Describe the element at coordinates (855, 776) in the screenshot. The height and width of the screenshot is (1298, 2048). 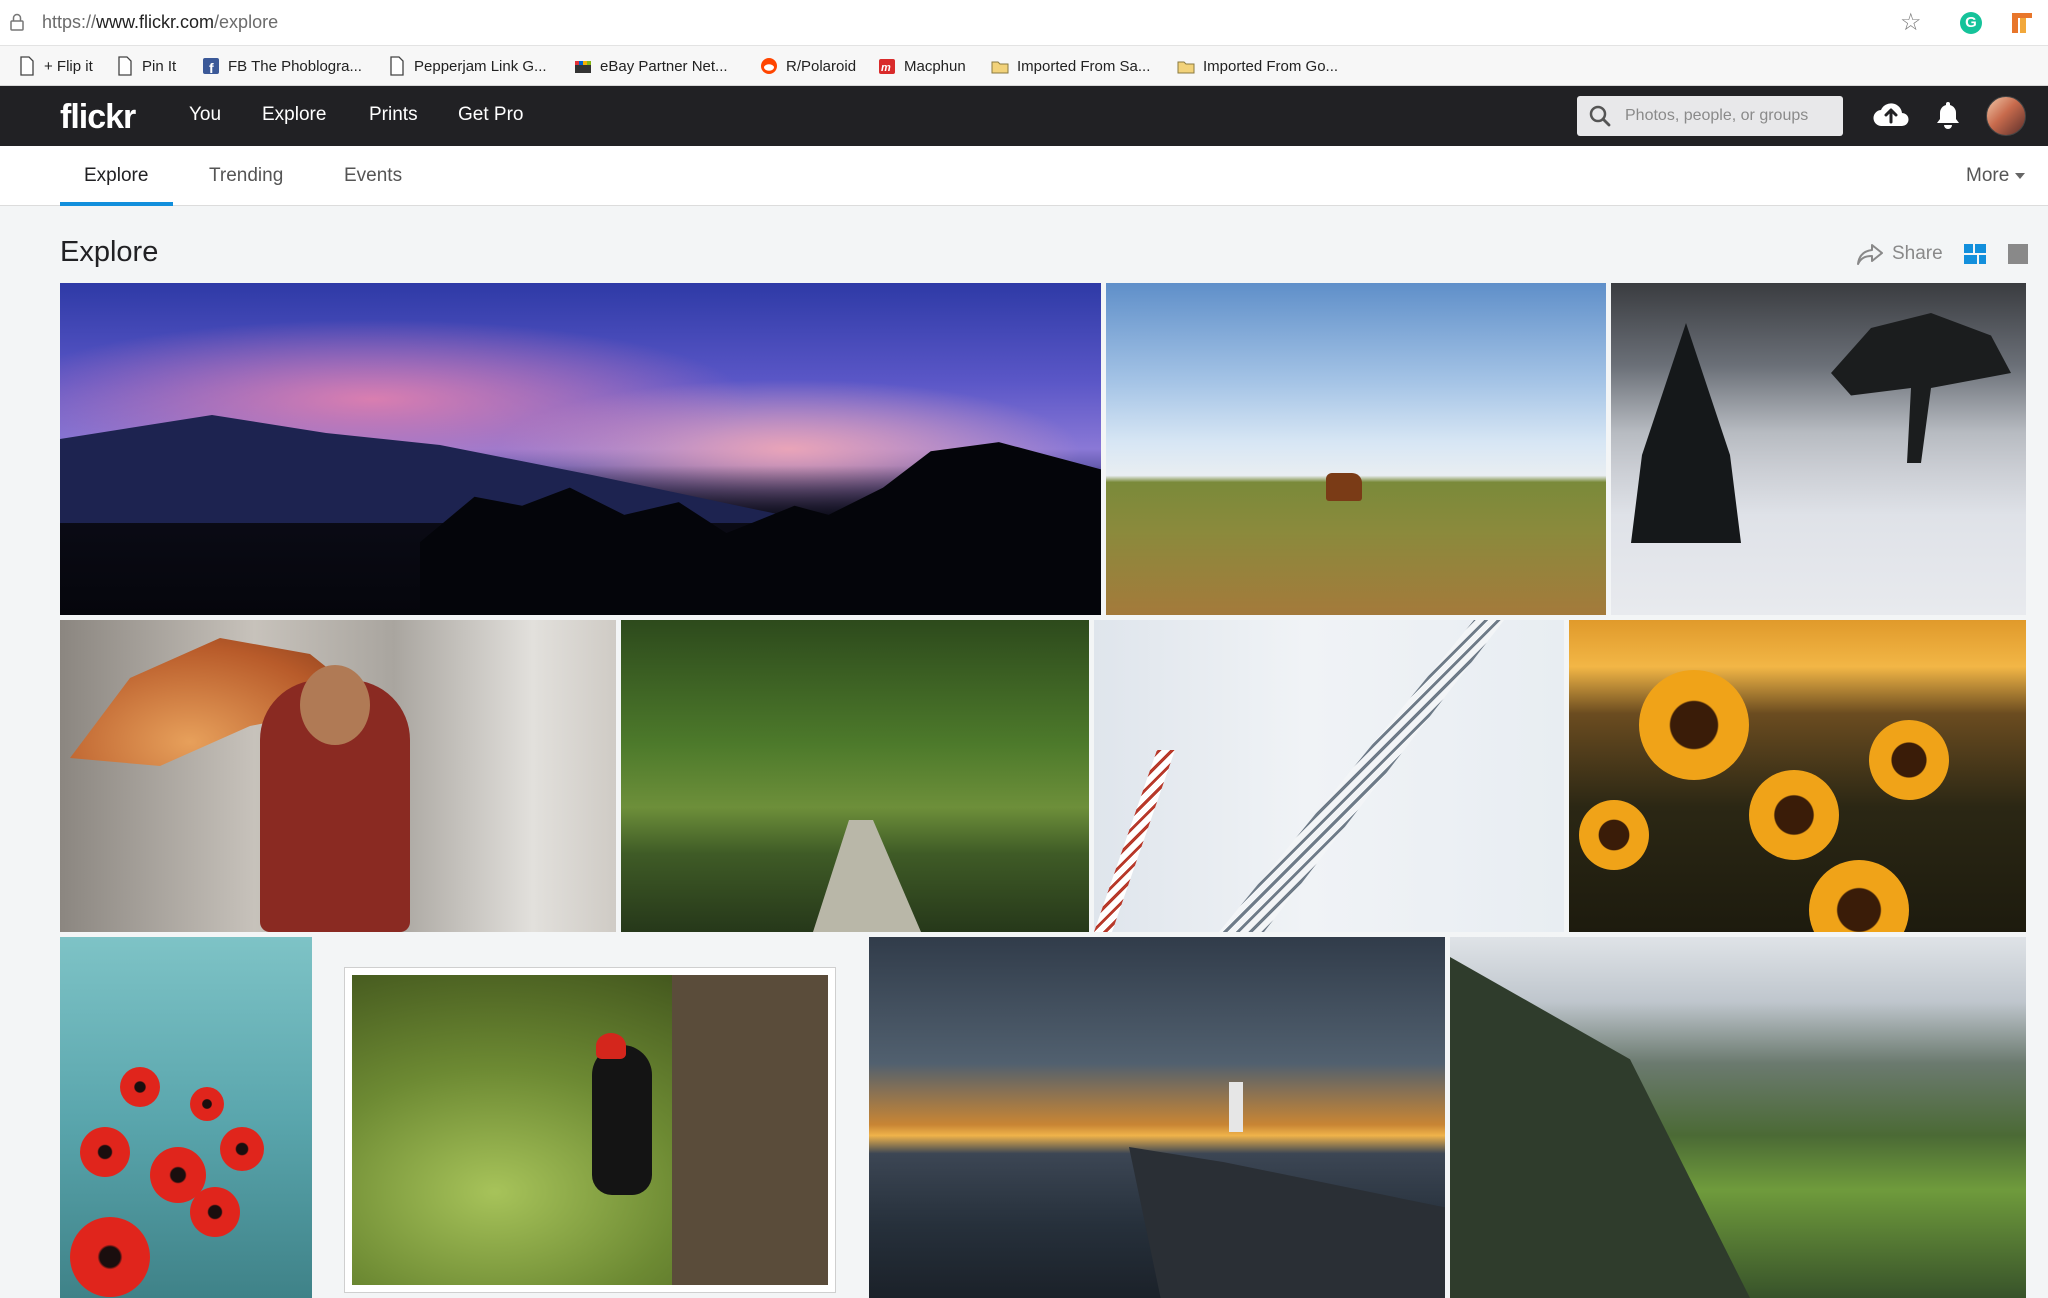
I see `photo-forest-path` at that location.